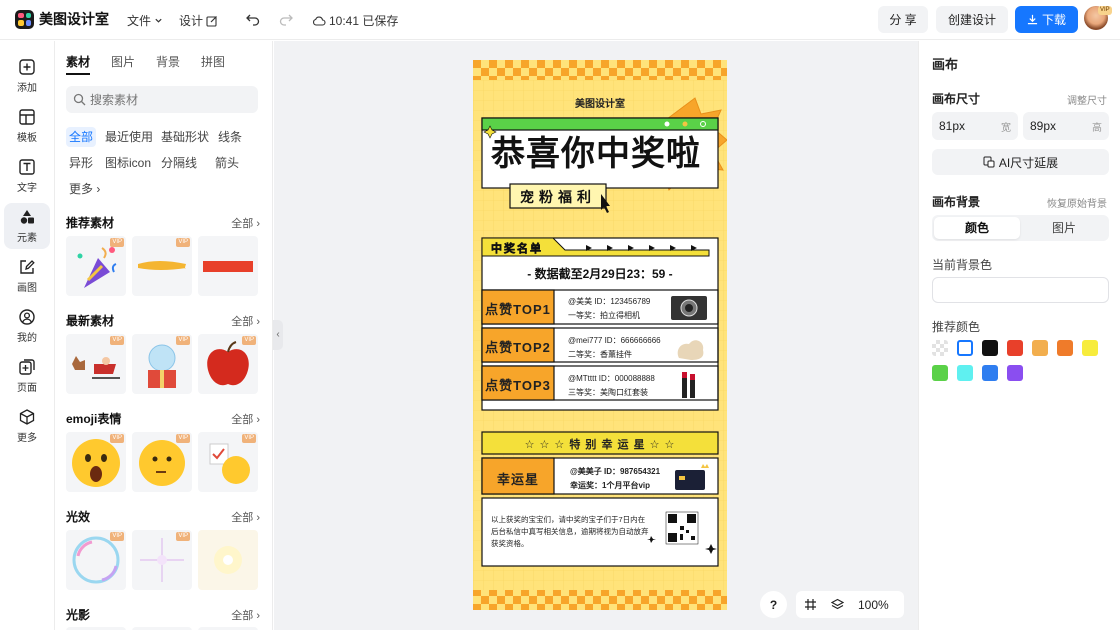  What do you see at coordinates (62, 19) in the screenshot?
I see `app-logo: 美图设计室` at bounding box center [62, 19].